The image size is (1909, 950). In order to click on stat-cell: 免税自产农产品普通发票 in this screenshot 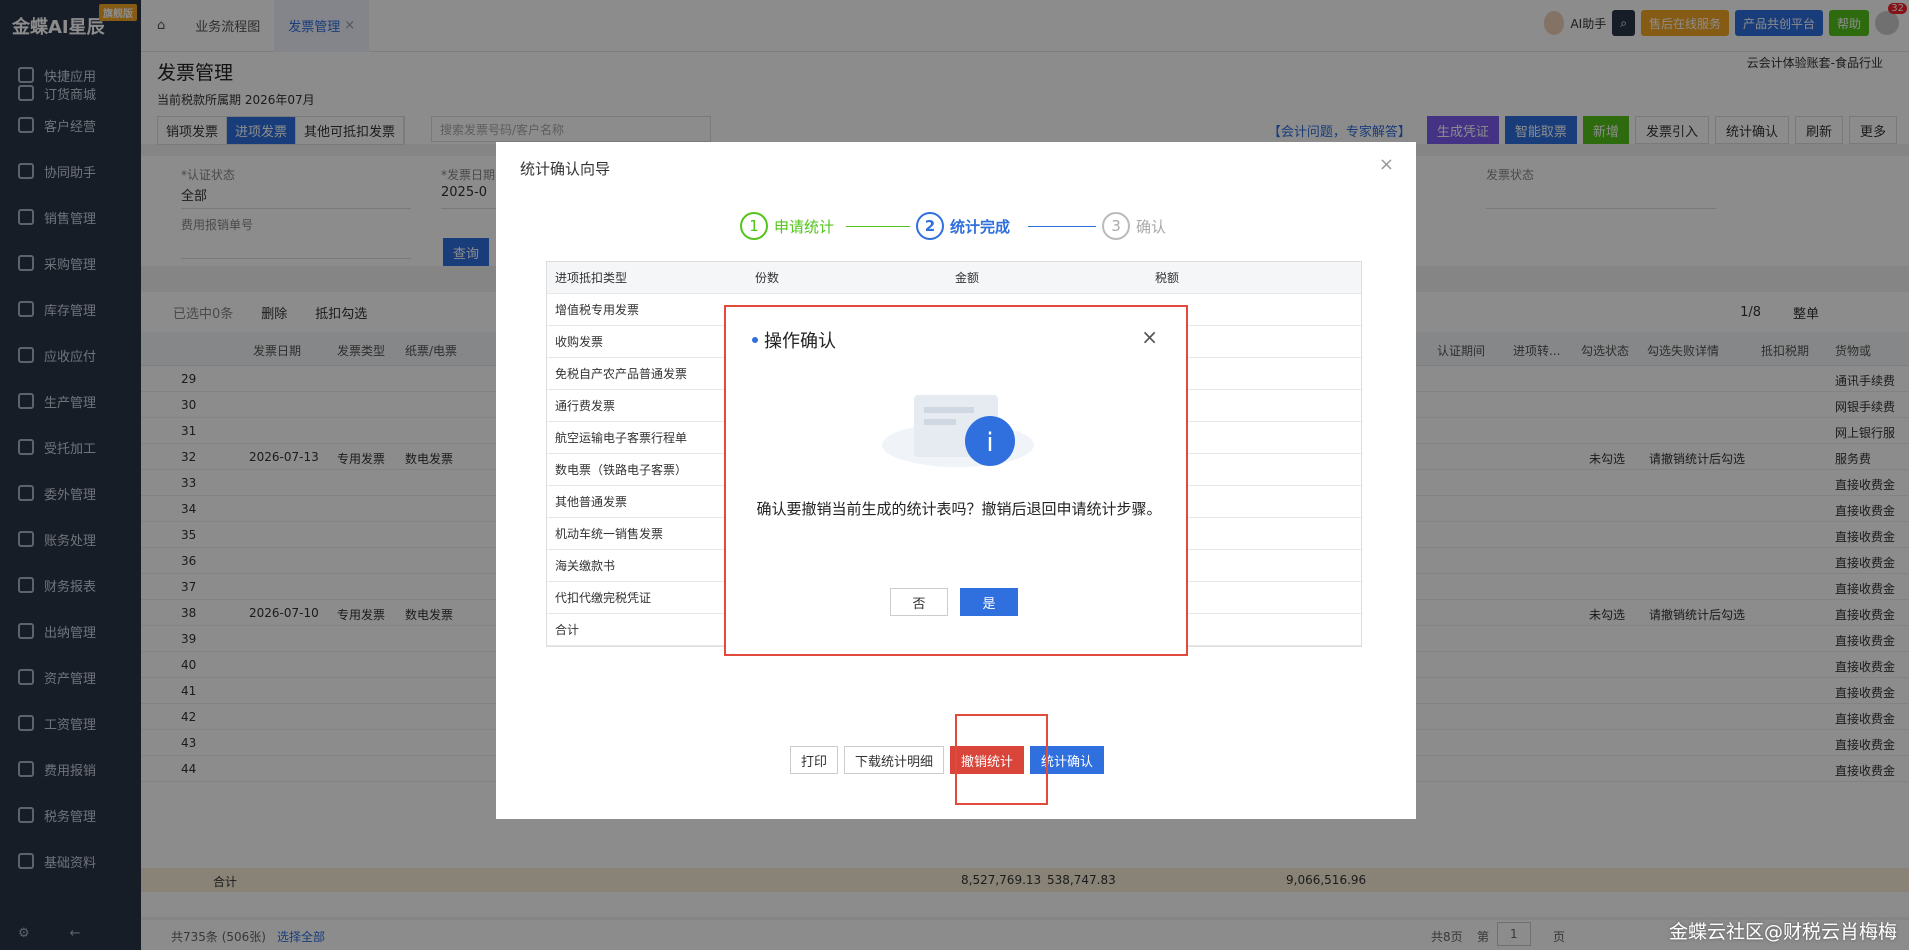, I will do `click(621, 374)`.